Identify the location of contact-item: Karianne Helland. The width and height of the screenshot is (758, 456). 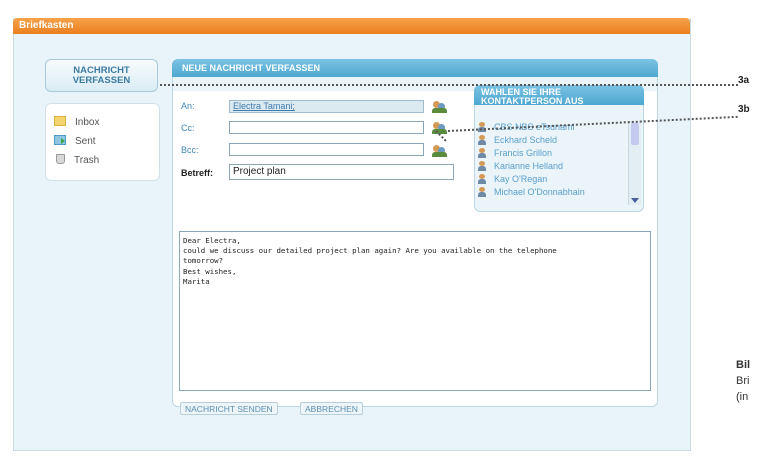
(553, 166).